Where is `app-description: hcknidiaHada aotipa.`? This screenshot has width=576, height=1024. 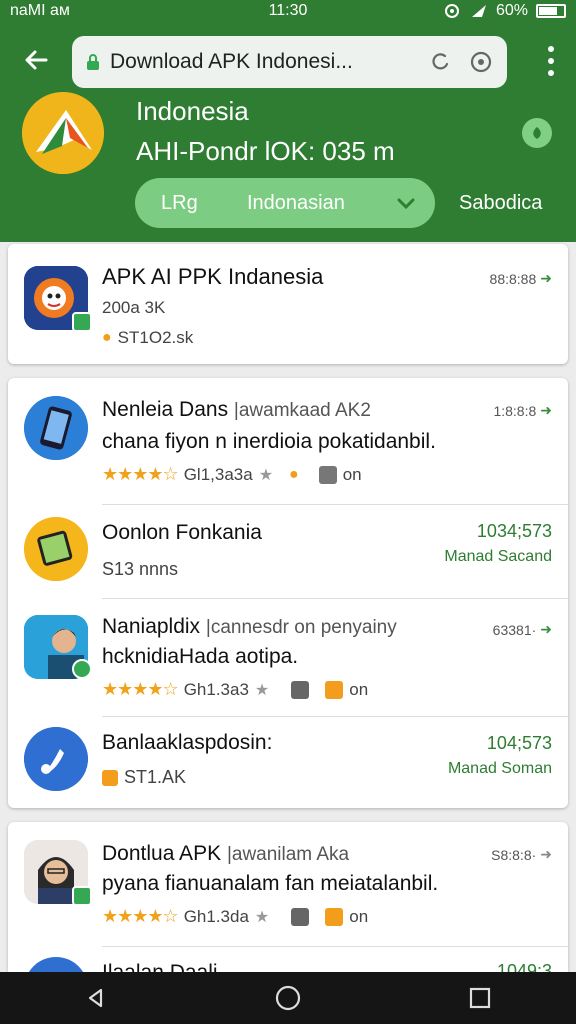 app-description: hcknidiaHada aotipa. is located at coordinates (200, 656).